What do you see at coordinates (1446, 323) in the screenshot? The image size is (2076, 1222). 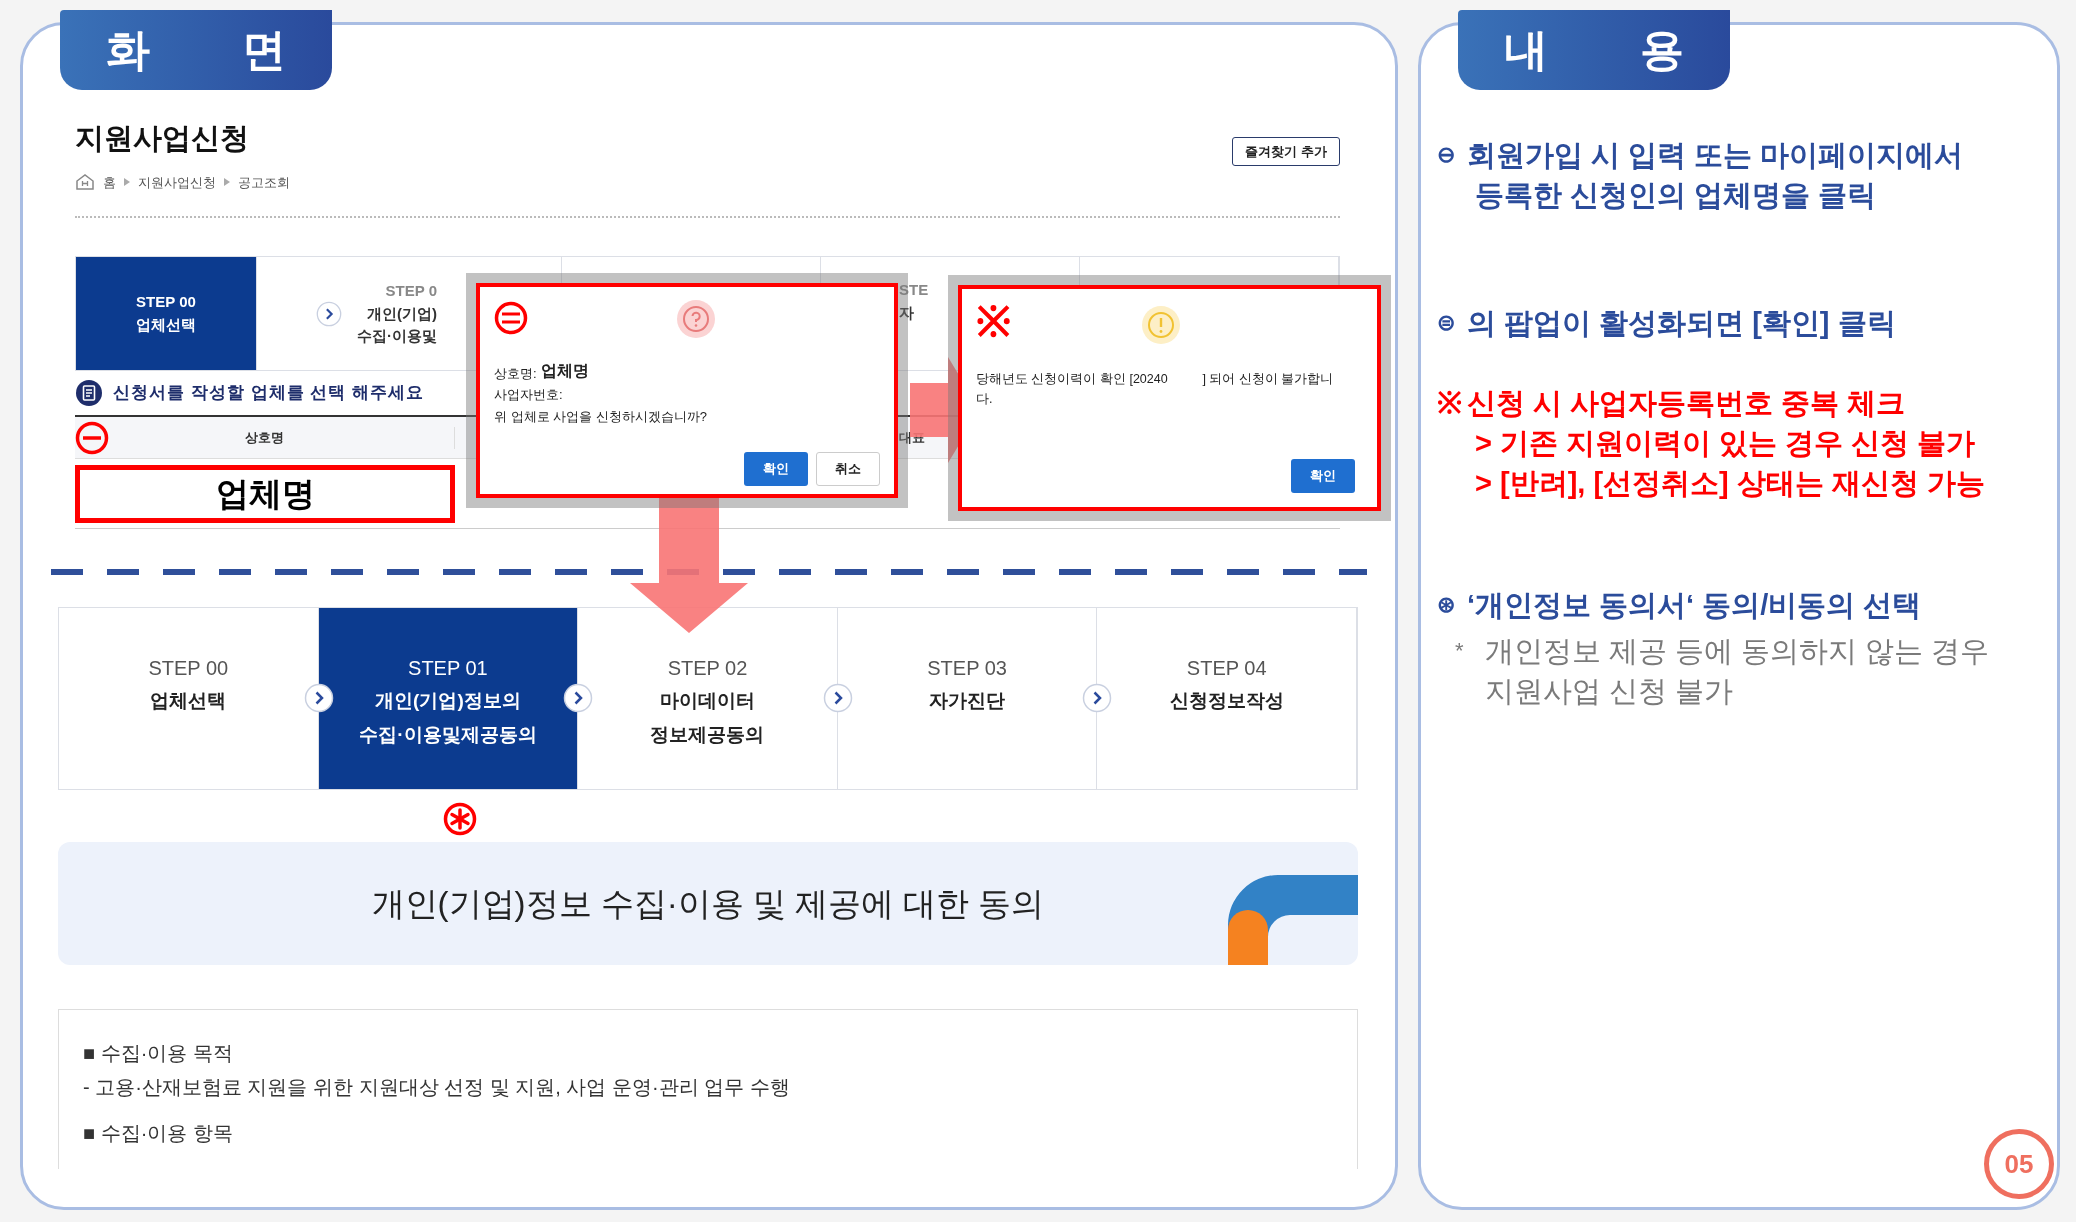 I see `note-mark: ⊜` at bounding box center [1446, 323].